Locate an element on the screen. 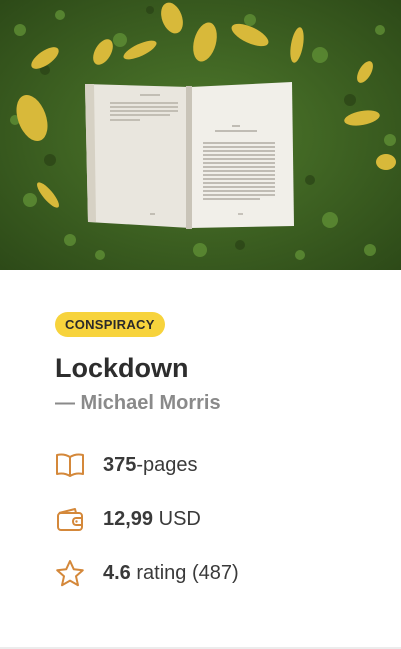 The width and height of the screenshot is (401, 649). wallet-icon is located at coordinates (70, 519).